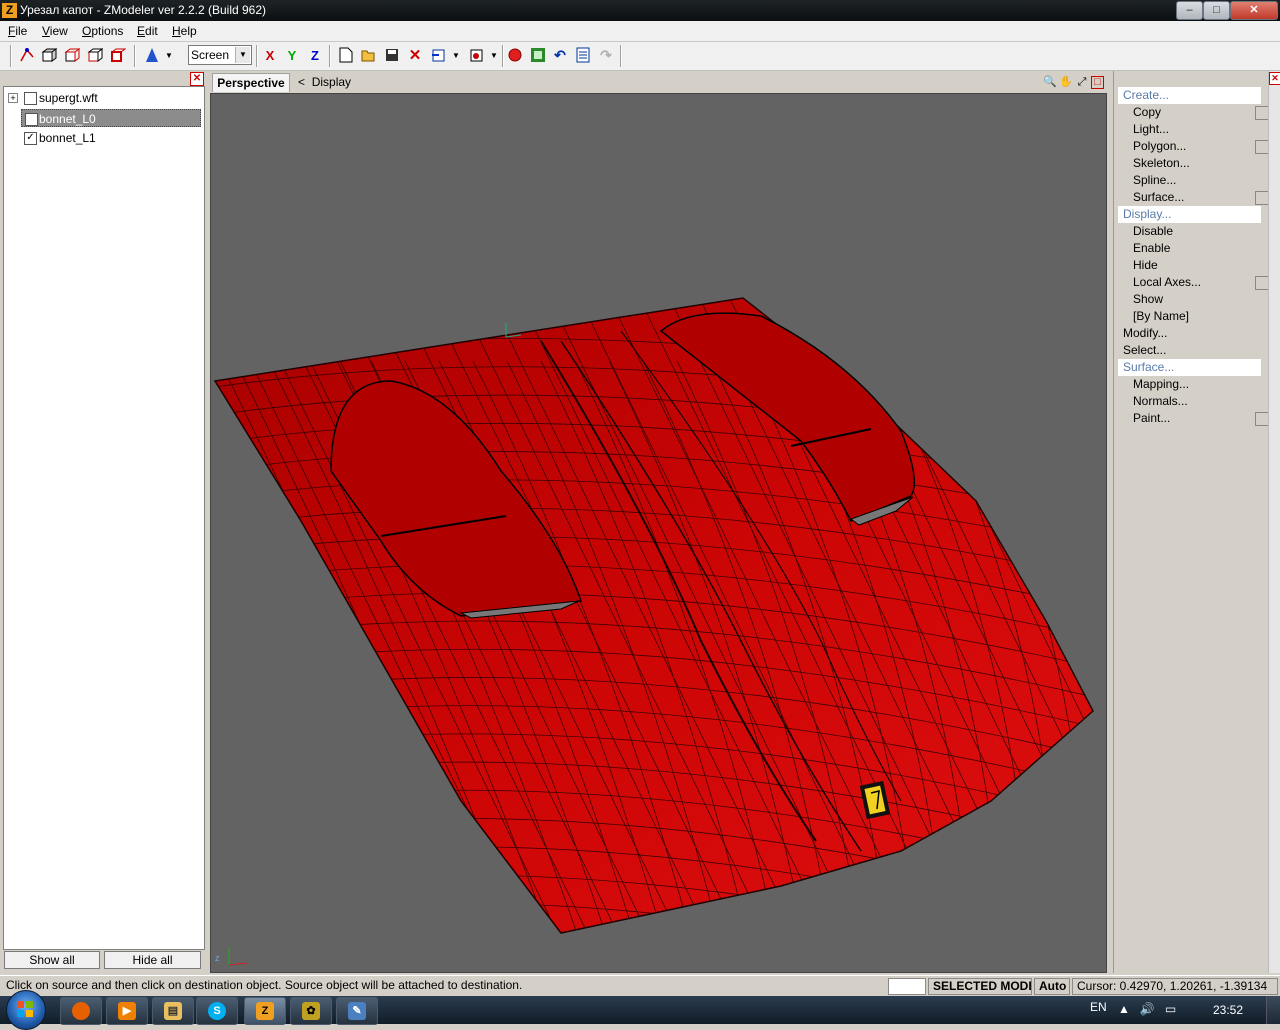 This screenshot has width=1280, height=1030. I want to click on taskbar-explorer: ▤, so click(173, 1011).